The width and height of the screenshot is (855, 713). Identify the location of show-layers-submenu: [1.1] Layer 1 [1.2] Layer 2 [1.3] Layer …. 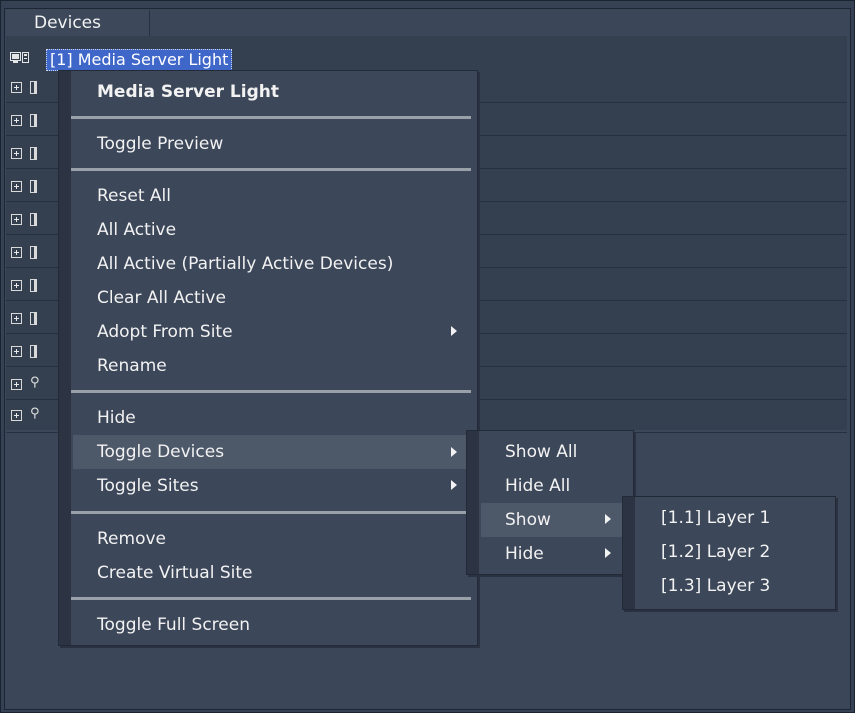
(729, 553).